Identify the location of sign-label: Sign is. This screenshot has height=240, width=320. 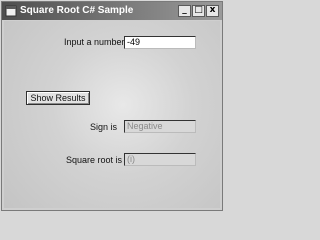
(104, 127).